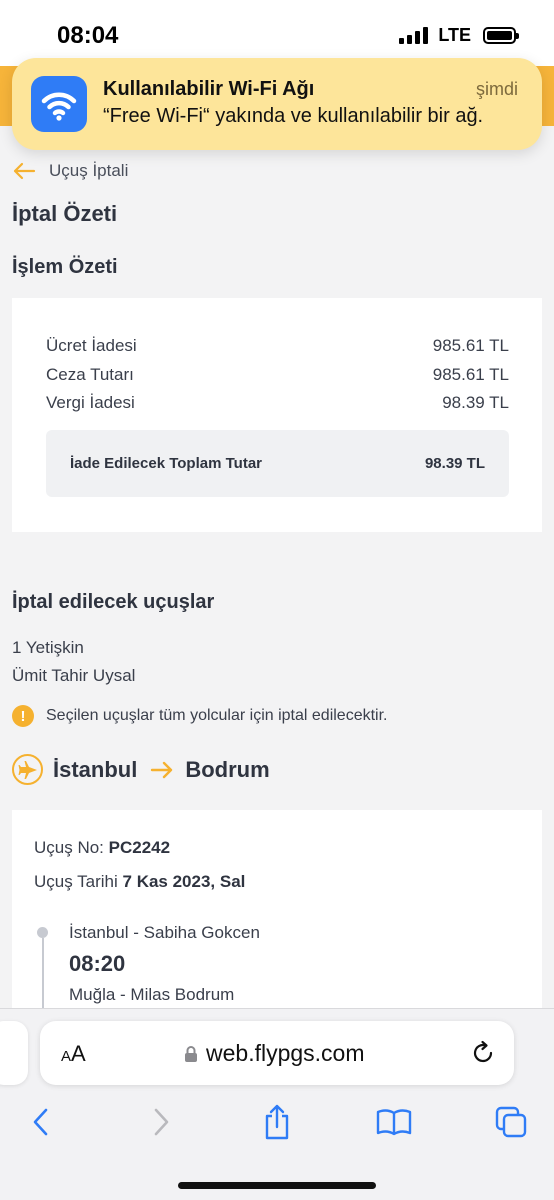 The height and width of the screenshot is (1200, 554). Describe the element at coordinates (24, 171) in the screenshot. I see `back-arrow-icon` at that location.